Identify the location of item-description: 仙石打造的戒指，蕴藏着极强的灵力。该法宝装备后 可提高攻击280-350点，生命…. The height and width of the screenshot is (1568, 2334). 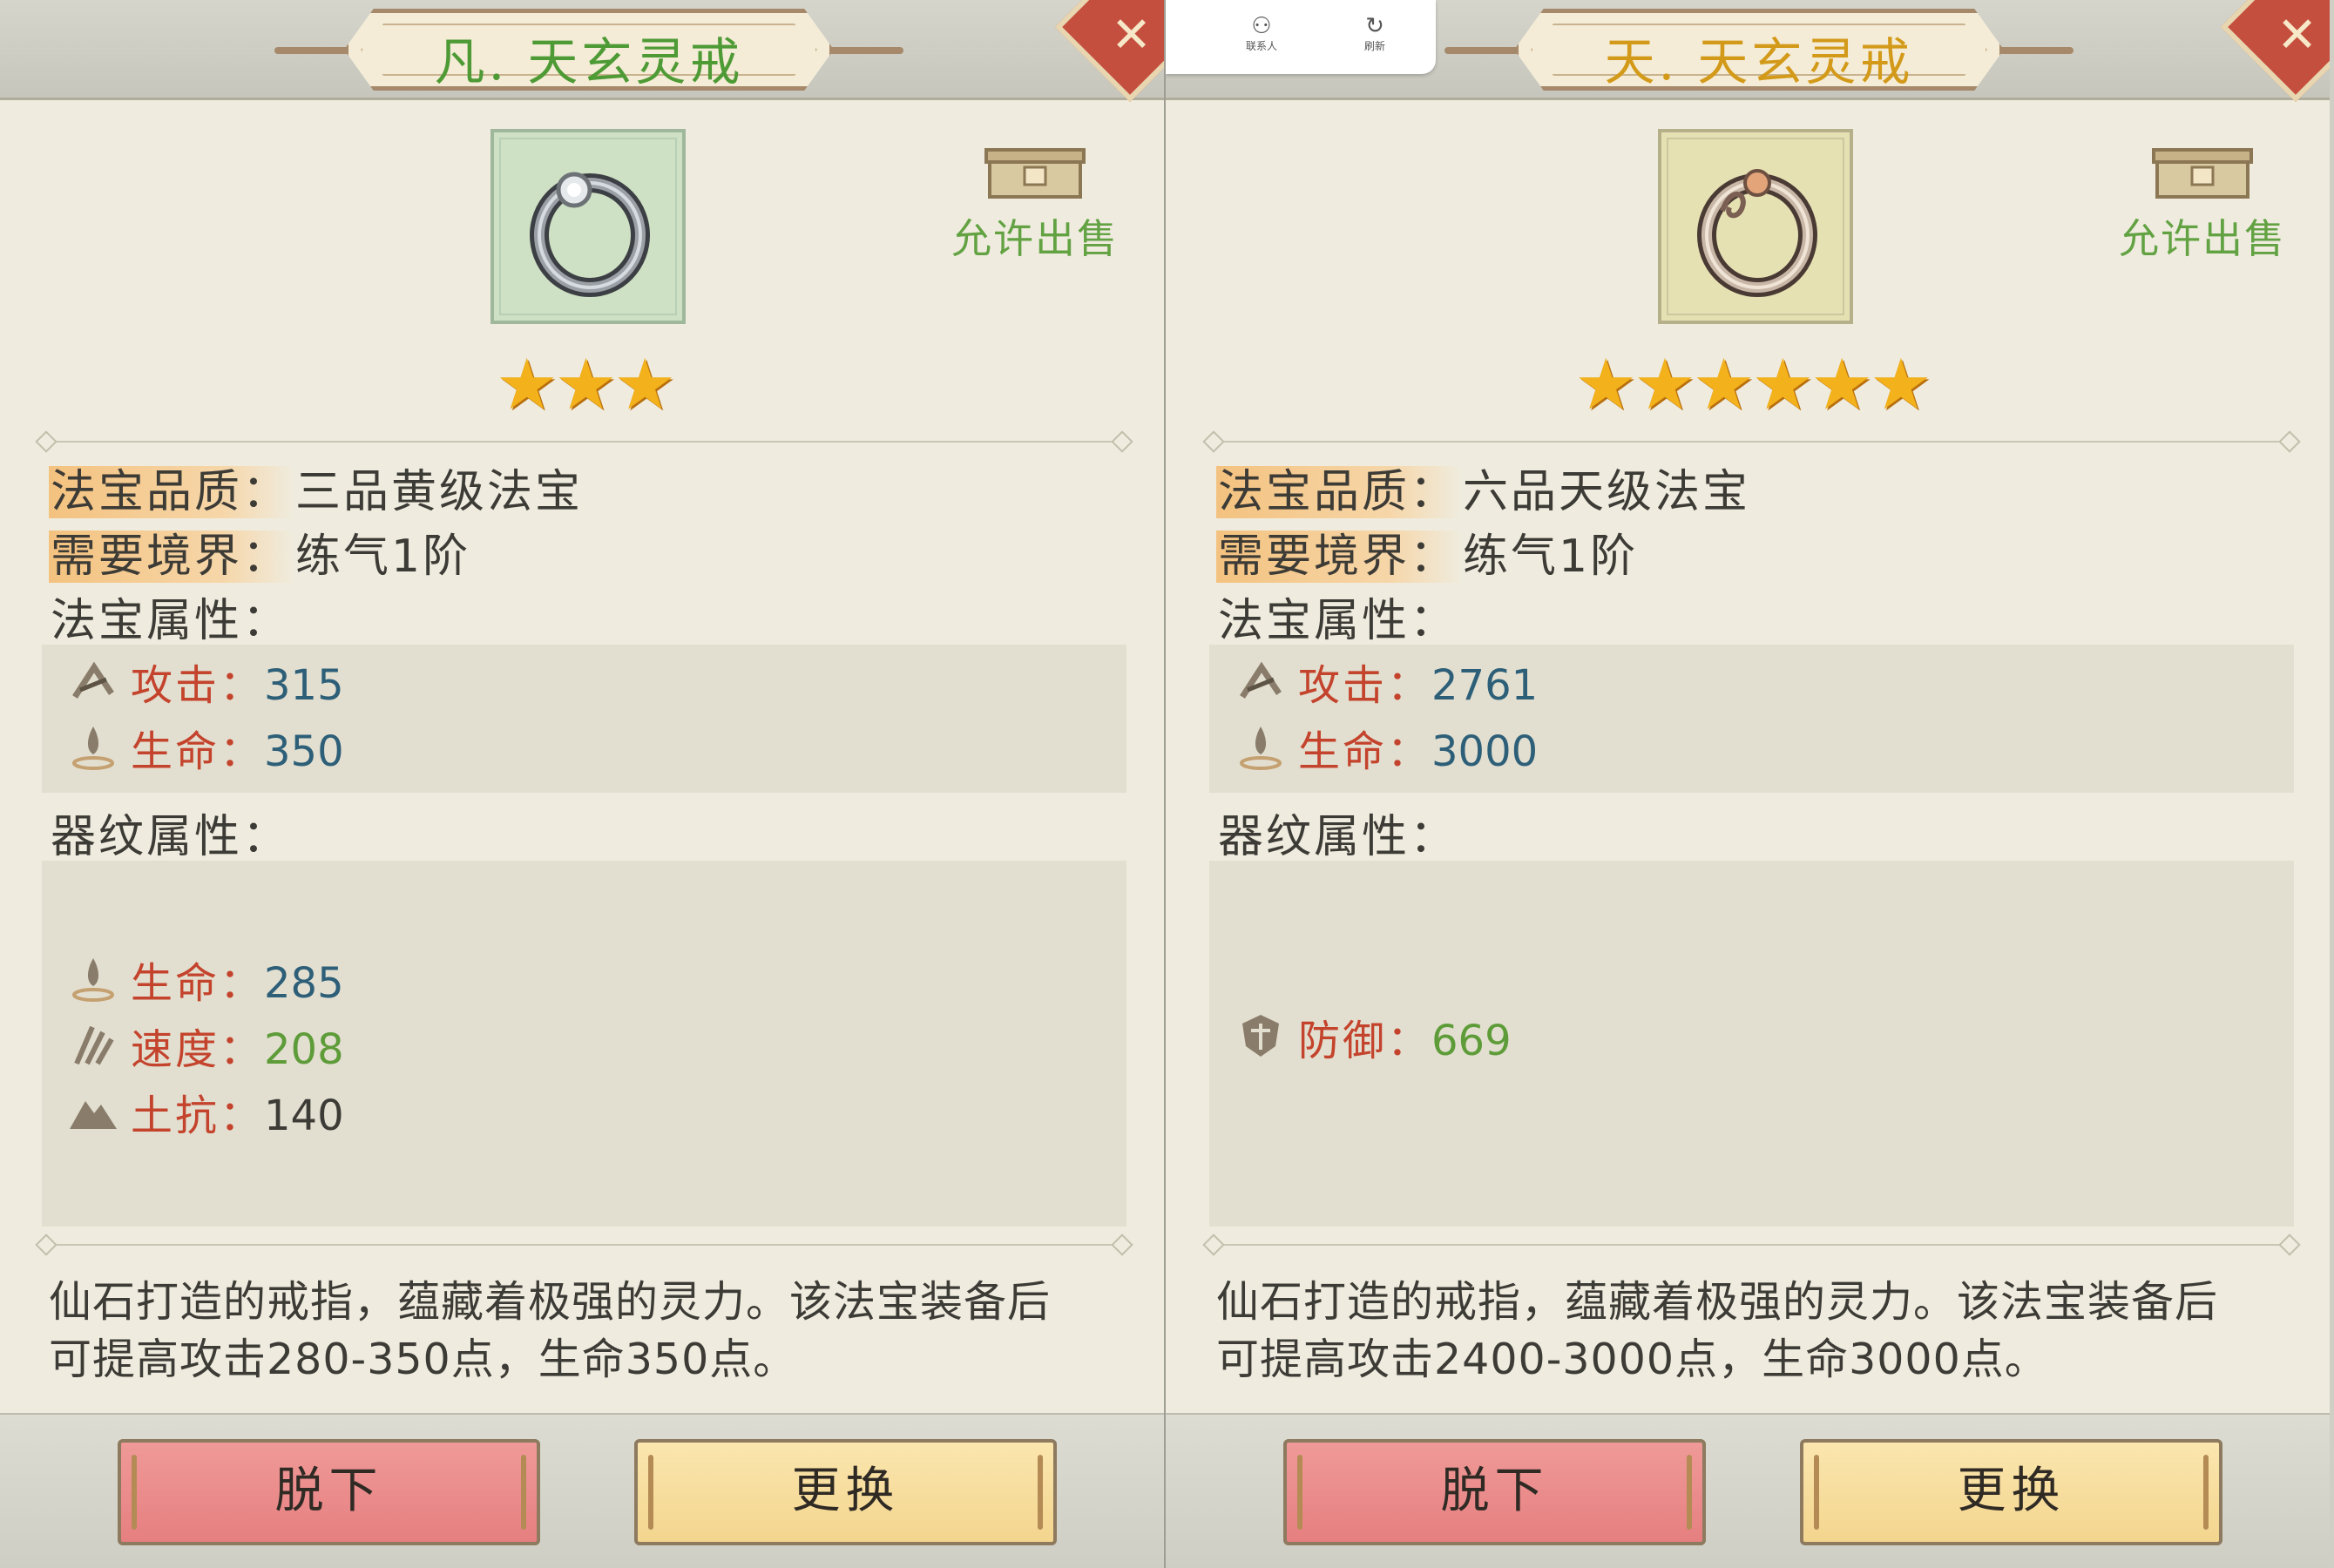
(550, 1330).